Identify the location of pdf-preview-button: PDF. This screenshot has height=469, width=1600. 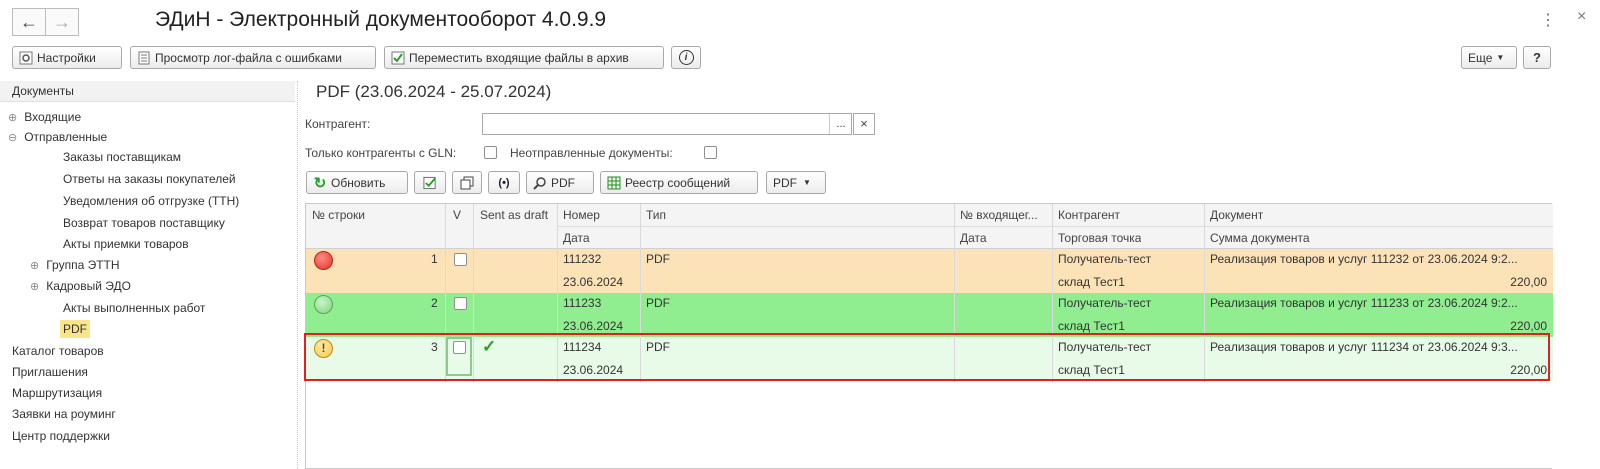
(560, 182).